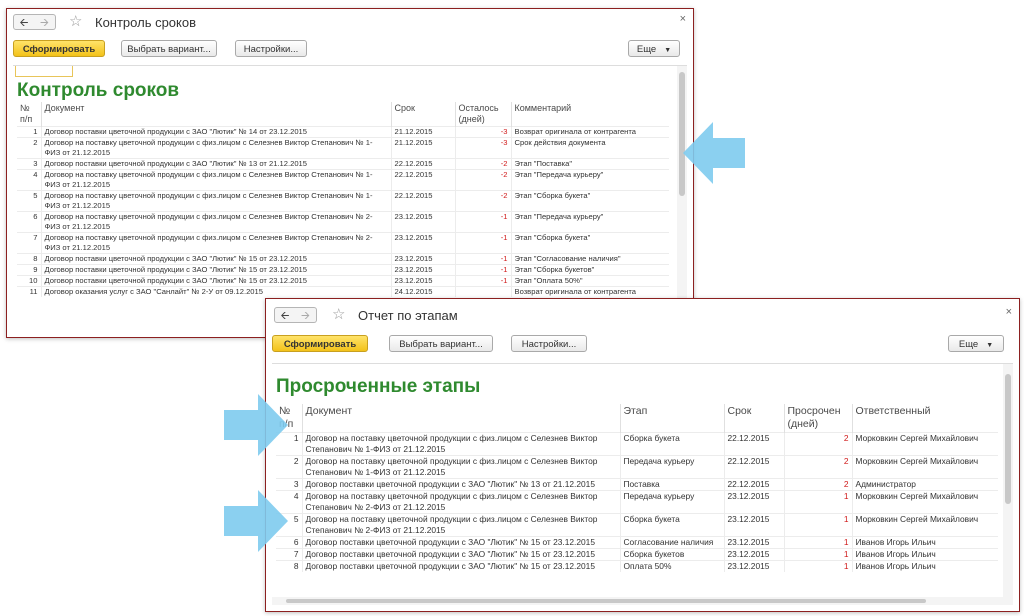 Image resolution: width=1024 pixels, height=616 pixels. I want to click on horizontal-scrollbar, so click(637, 601).